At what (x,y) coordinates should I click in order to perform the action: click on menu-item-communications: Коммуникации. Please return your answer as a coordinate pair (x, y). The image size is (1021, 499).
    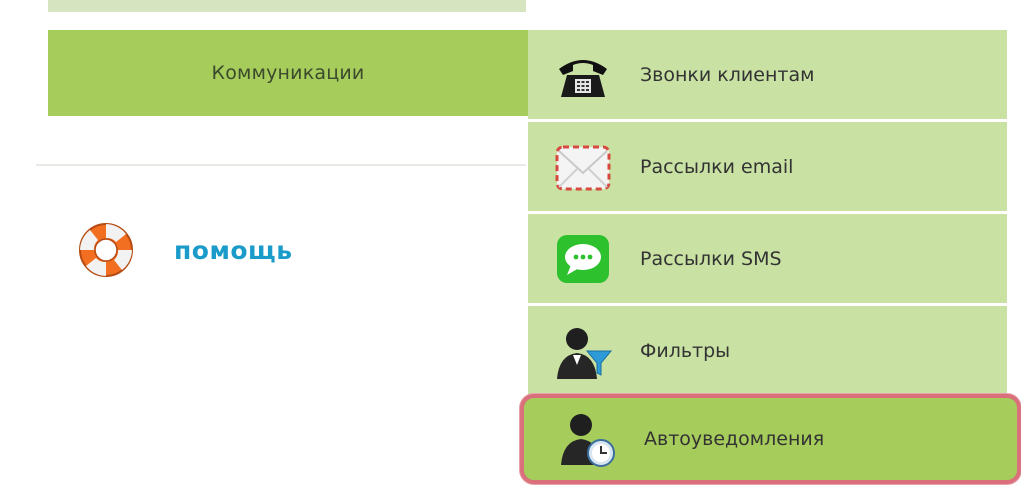
    Looking at the image, I should click on (288, 73).